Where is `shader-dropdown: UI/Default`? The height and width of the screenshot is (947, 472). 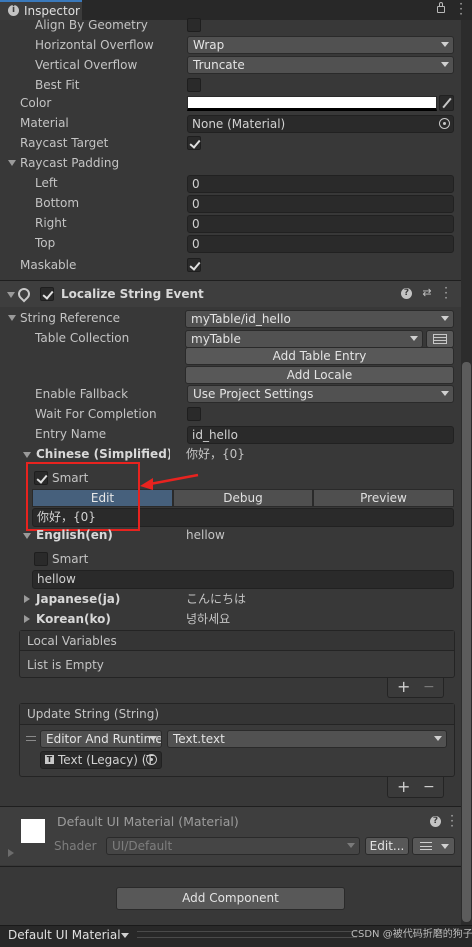
shader-dropdown: UI/Default is located at coordinates (233, 846).